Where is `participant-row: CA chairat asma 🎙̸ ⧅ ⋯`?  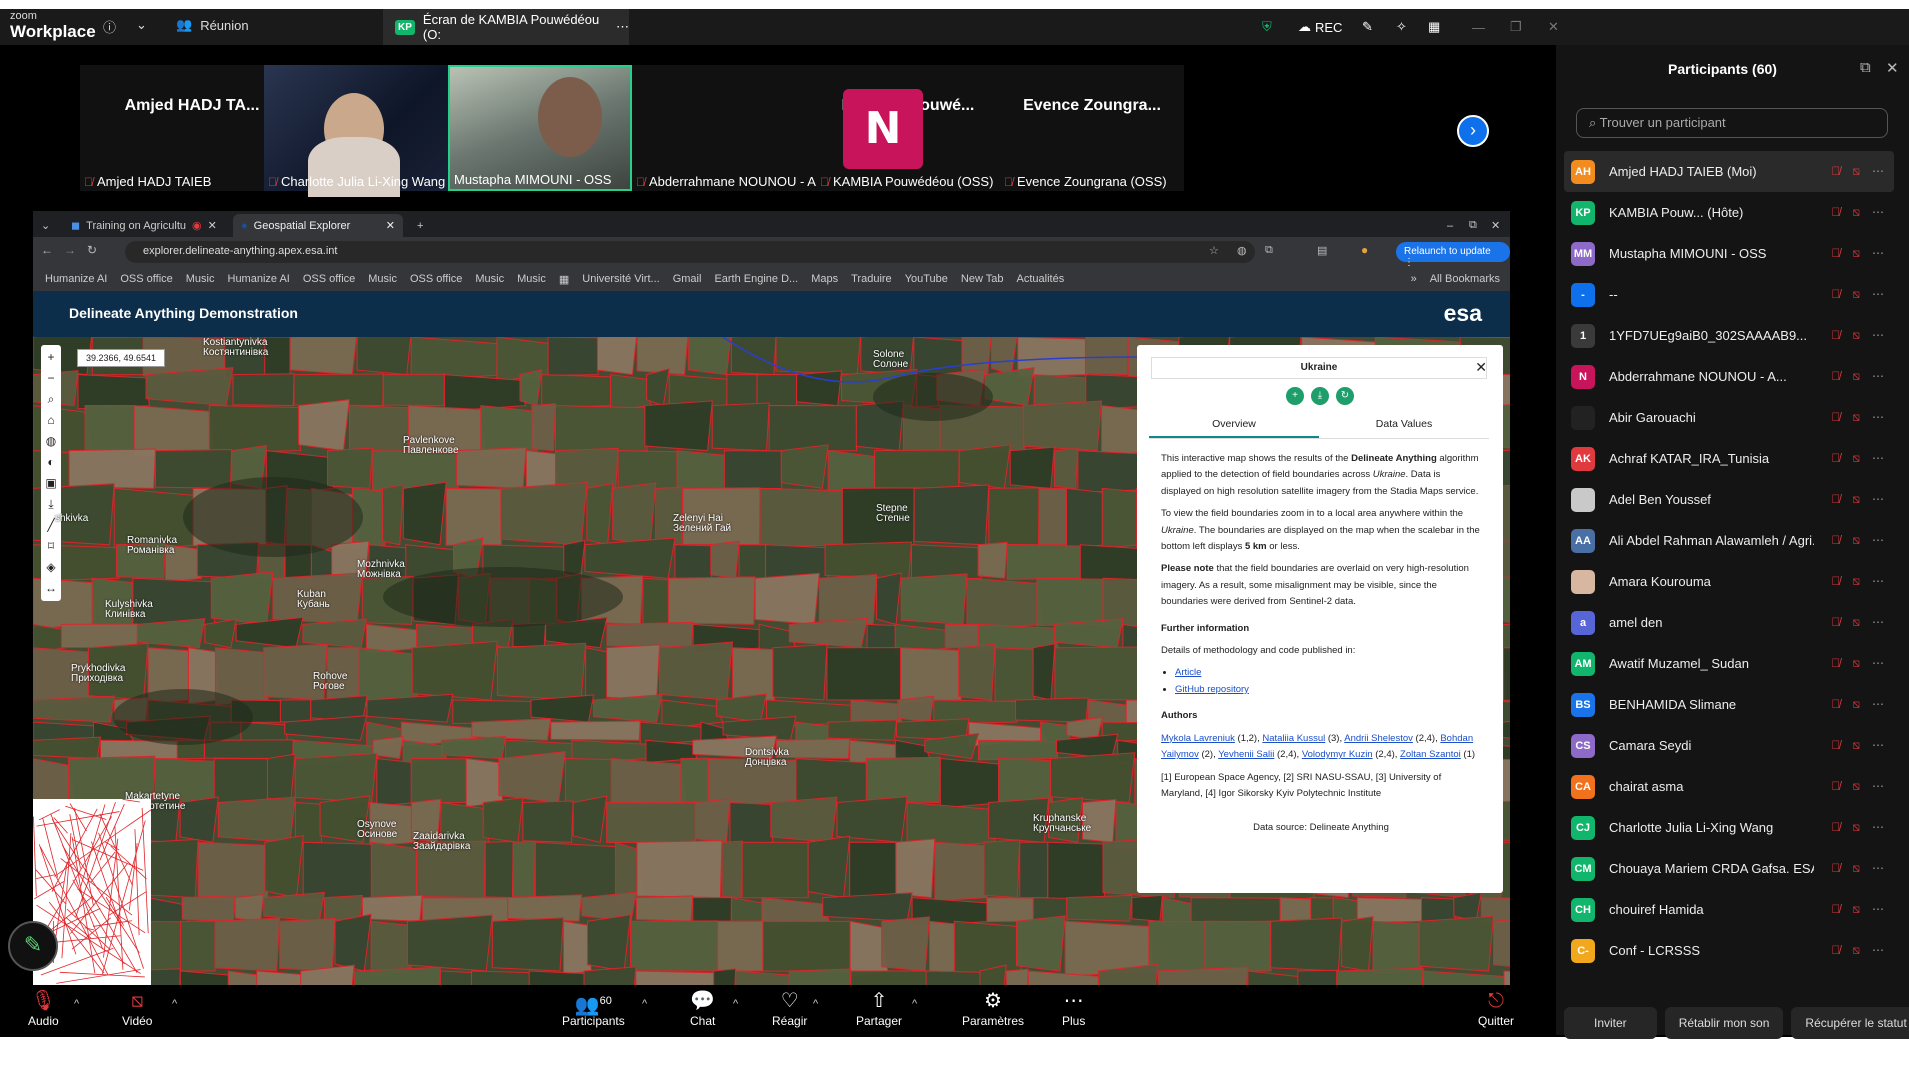
participant-row: CA chairat asma 🎙̸ ⧅ ⋯ is located at coordinates (1729, 786).